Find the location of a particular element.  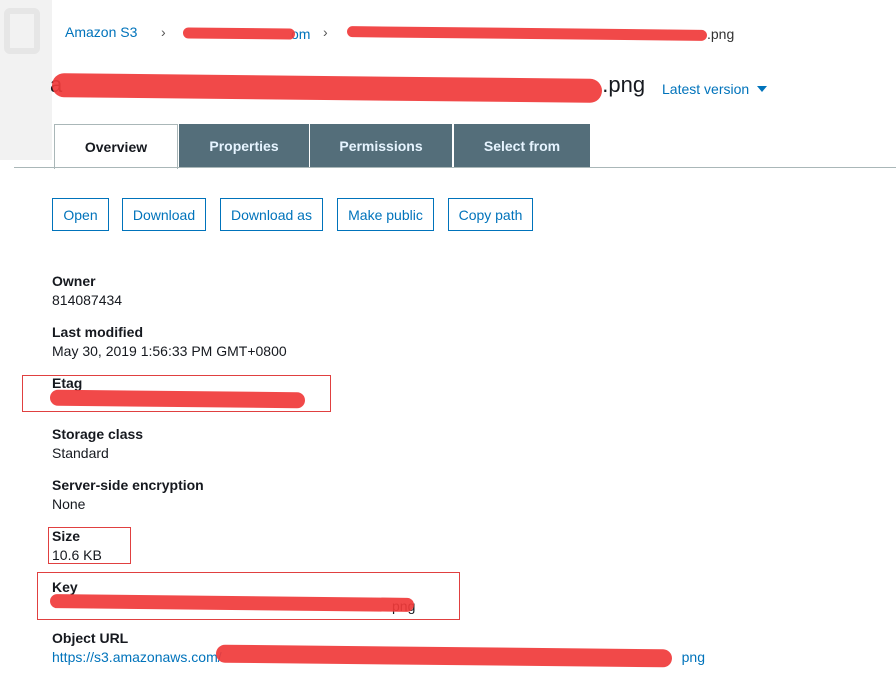

property-value: 10.6 KB is located at coordinates (77, 555).